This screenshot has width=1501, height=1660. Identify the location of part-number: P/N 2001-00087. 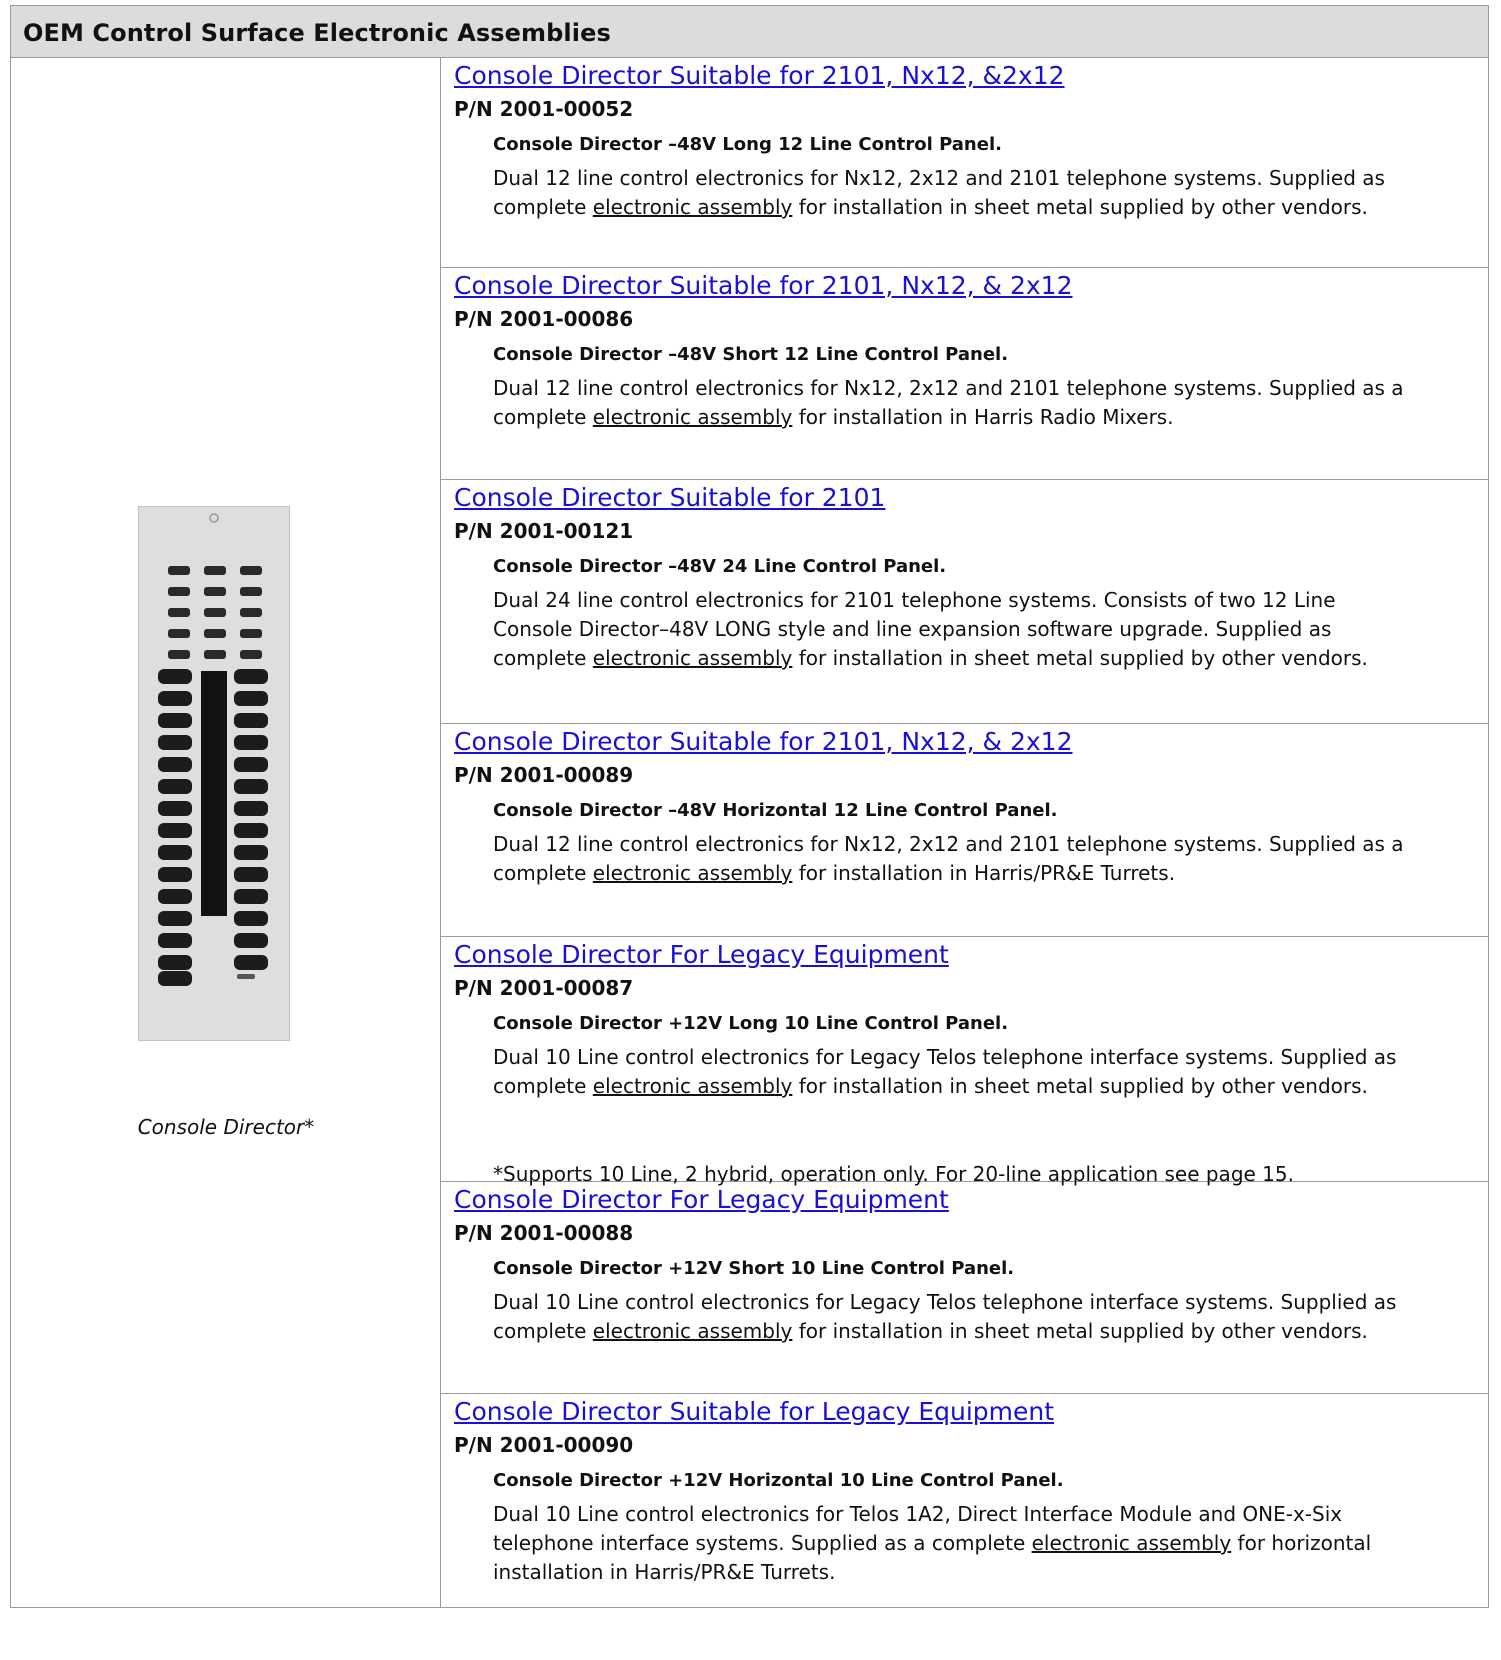
(544, 988).